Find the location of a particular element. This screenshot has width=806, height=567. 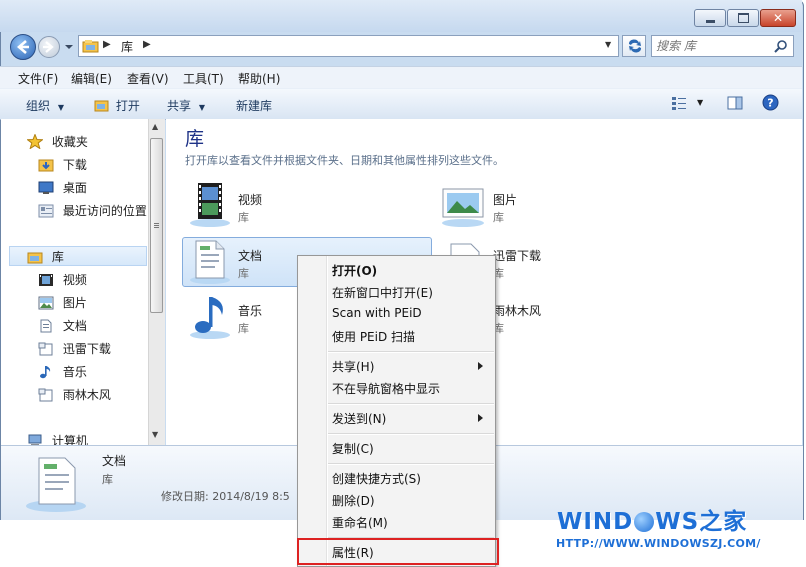

menu-tools: 工具(T) is located at coordinates (203, 78).